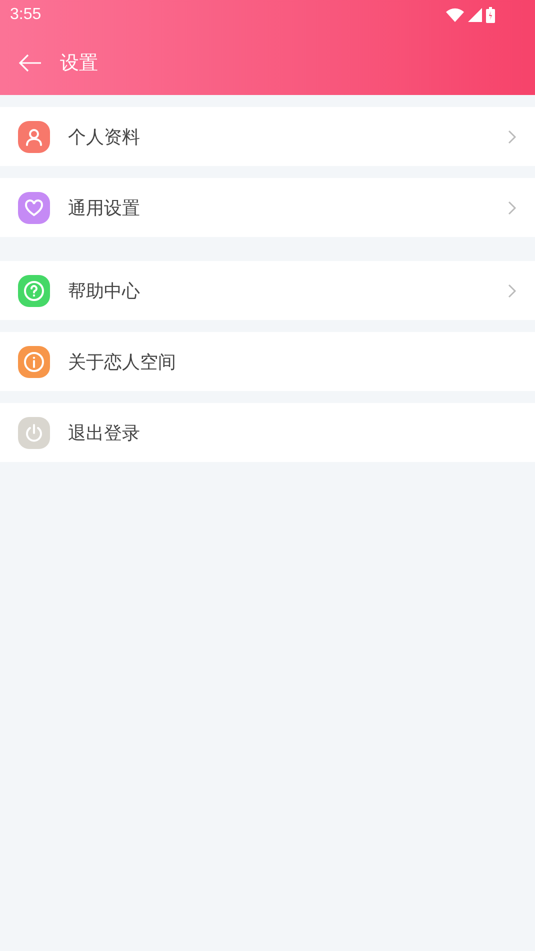 This screenshot has width=535, height=951. Describe the element at coordinates (475, 15) in the screenshot. I see `signal-icon` at that location.